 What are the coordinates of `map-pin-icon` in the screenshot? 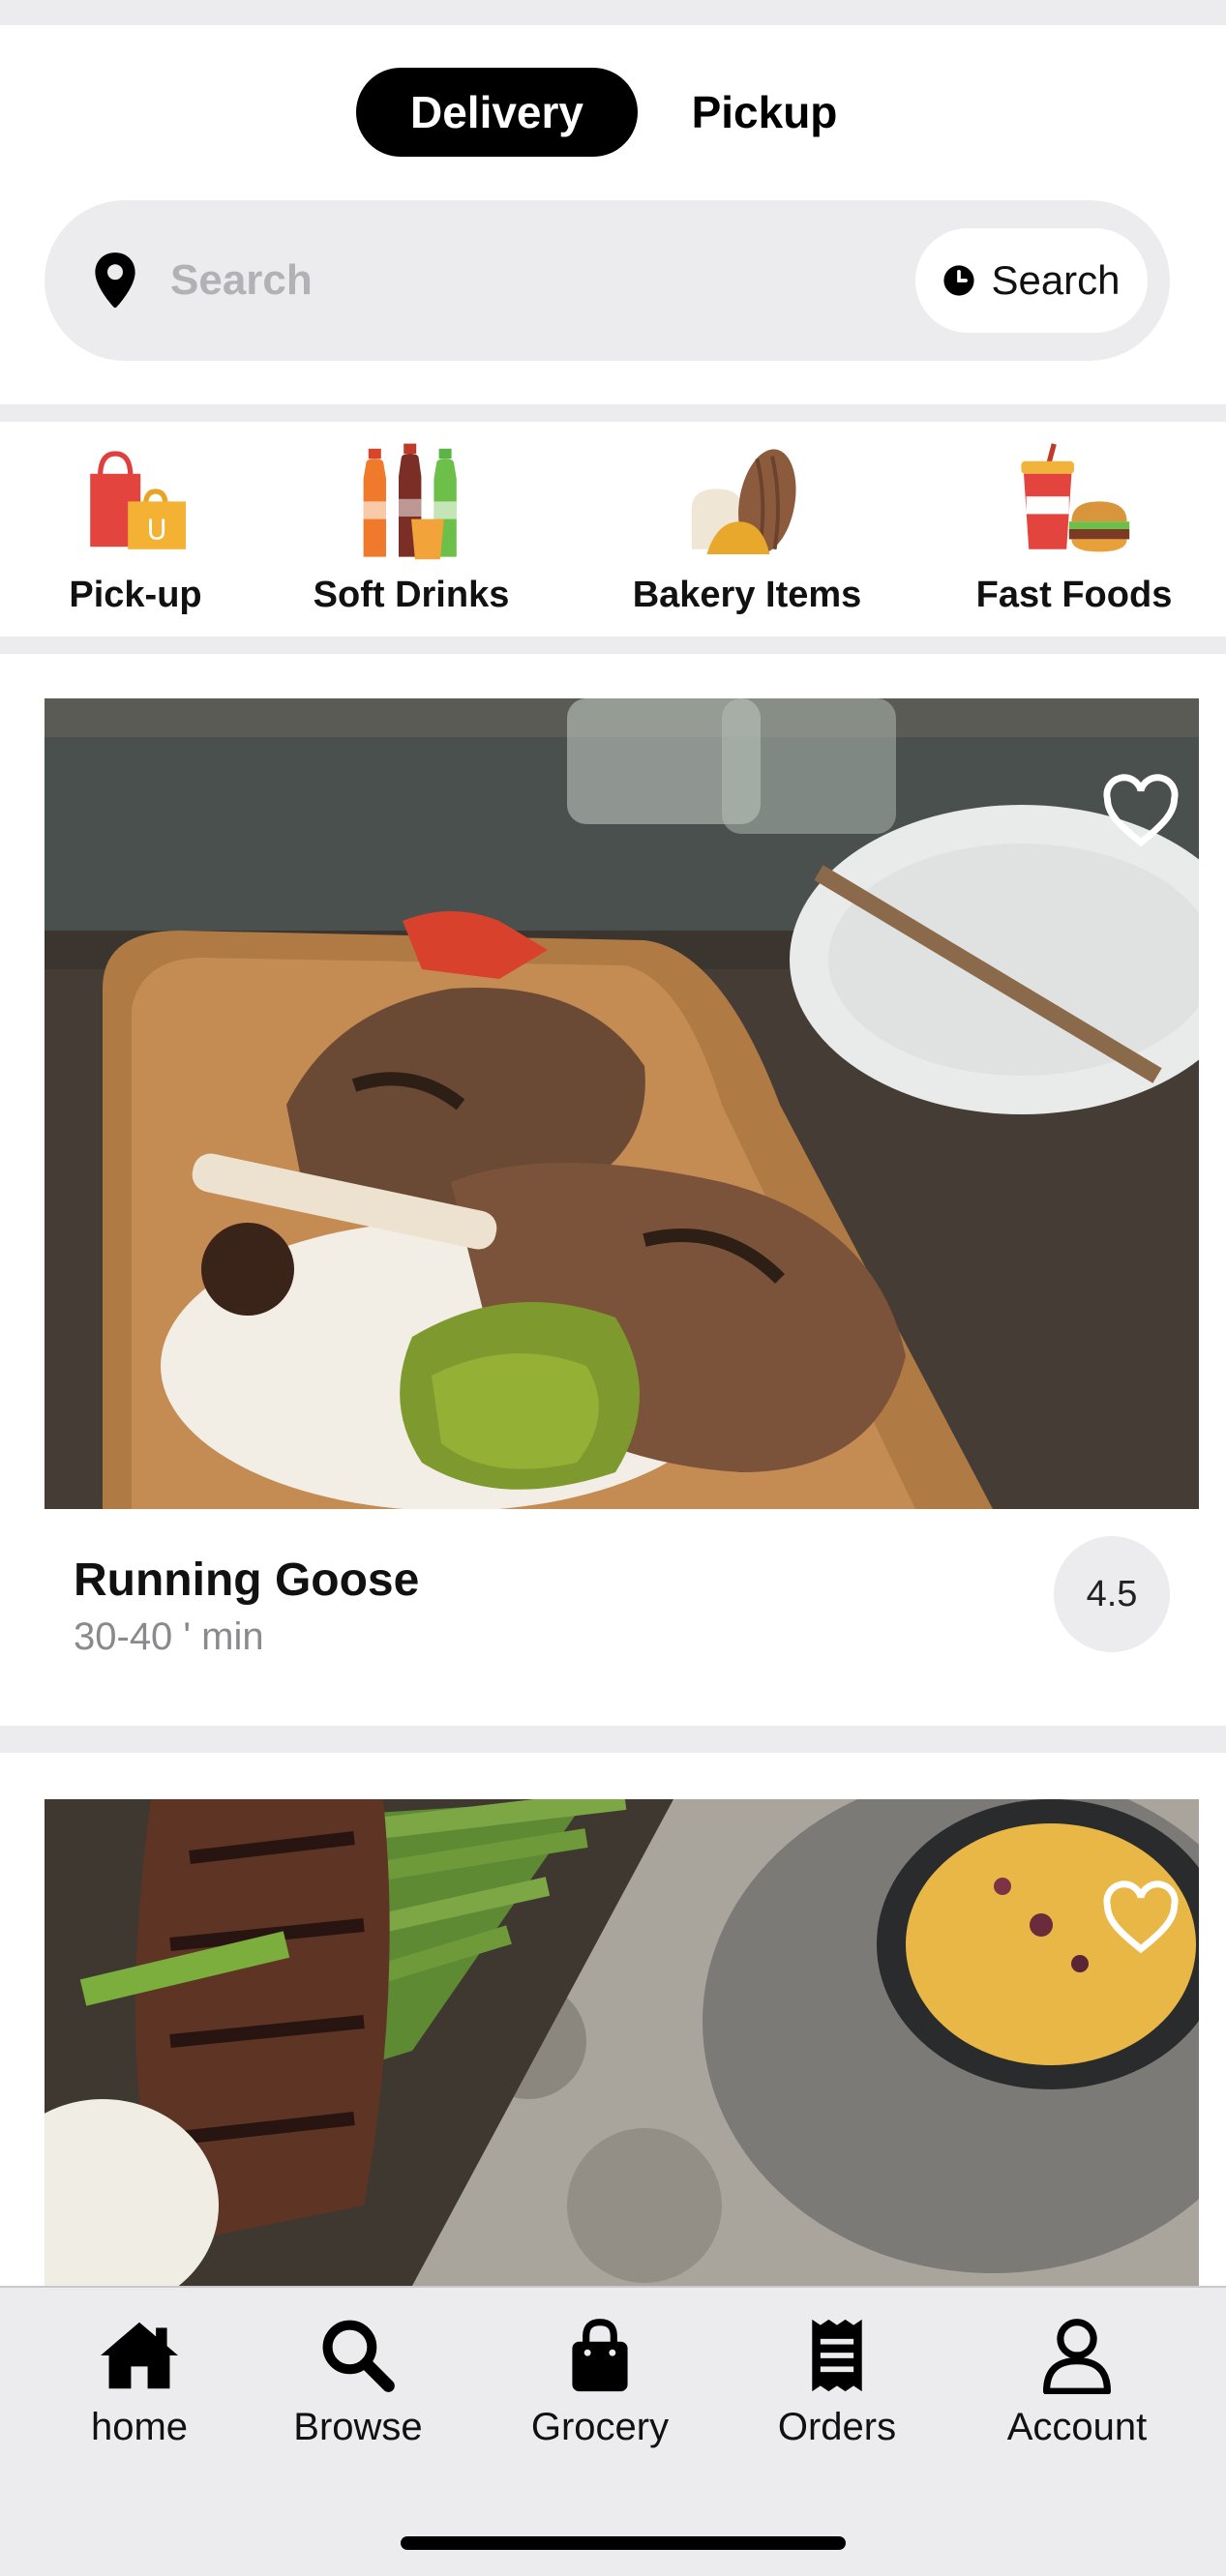 It's located at (115, 281).